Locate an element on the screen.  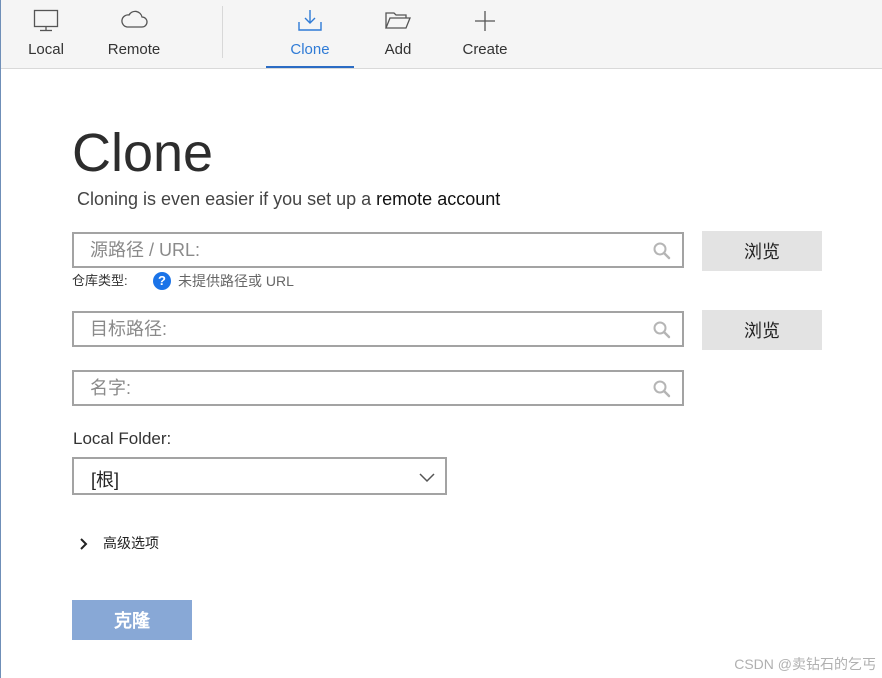
destination-browse-button: 浏览 is located at coordinates (762, 330).